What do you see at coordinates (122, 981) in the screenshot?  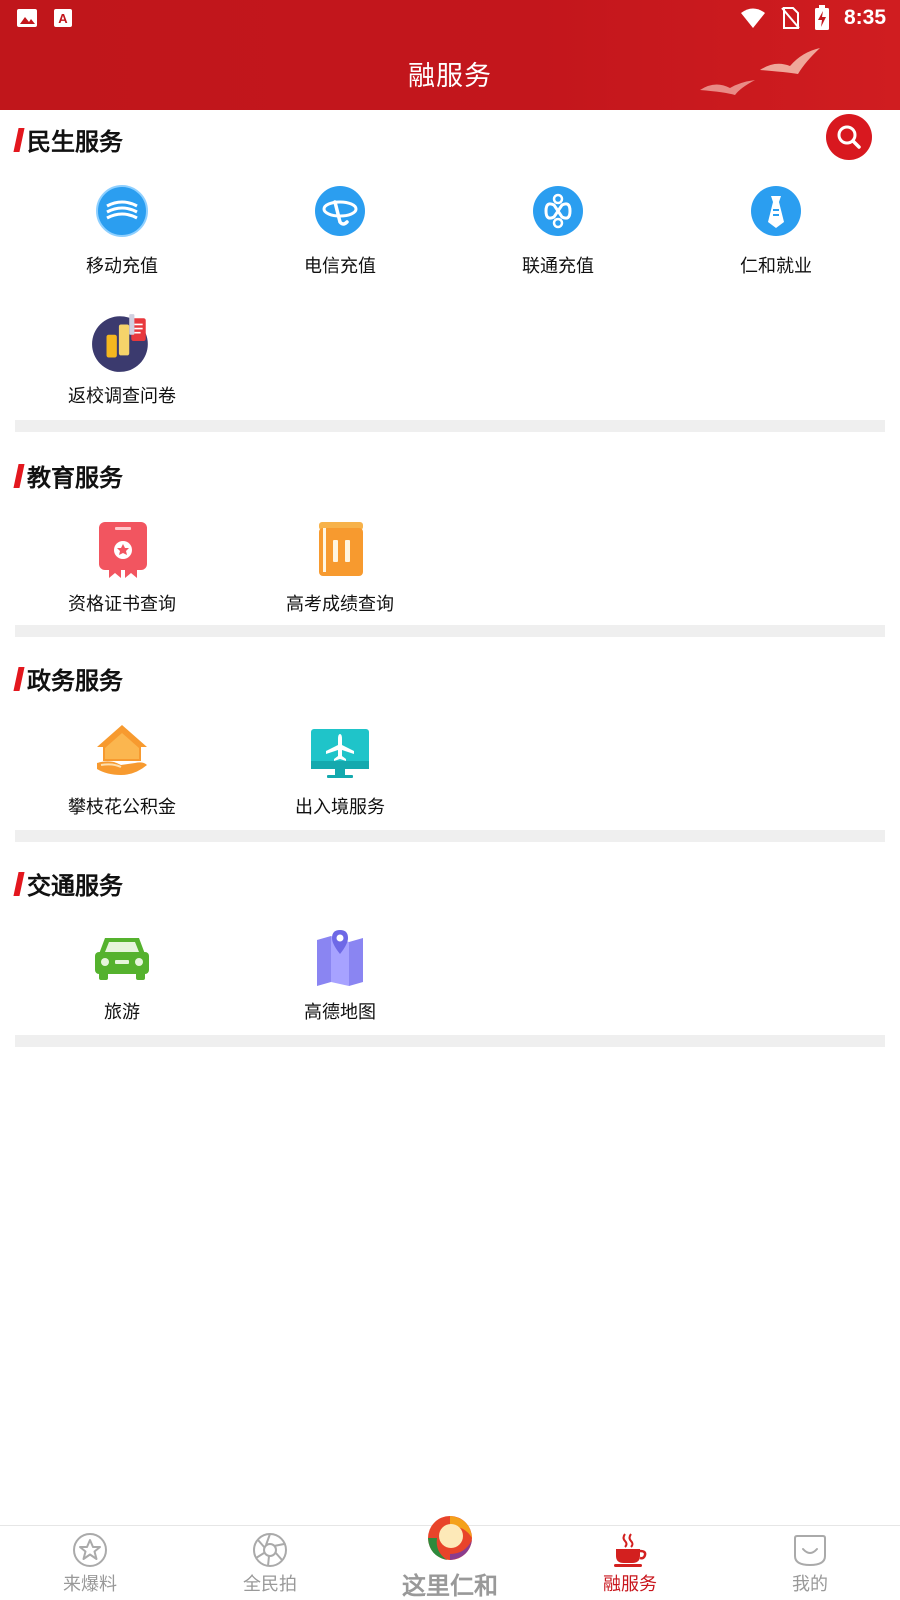 I see `service-travel: 旅游` at bounding box center [122, 981].